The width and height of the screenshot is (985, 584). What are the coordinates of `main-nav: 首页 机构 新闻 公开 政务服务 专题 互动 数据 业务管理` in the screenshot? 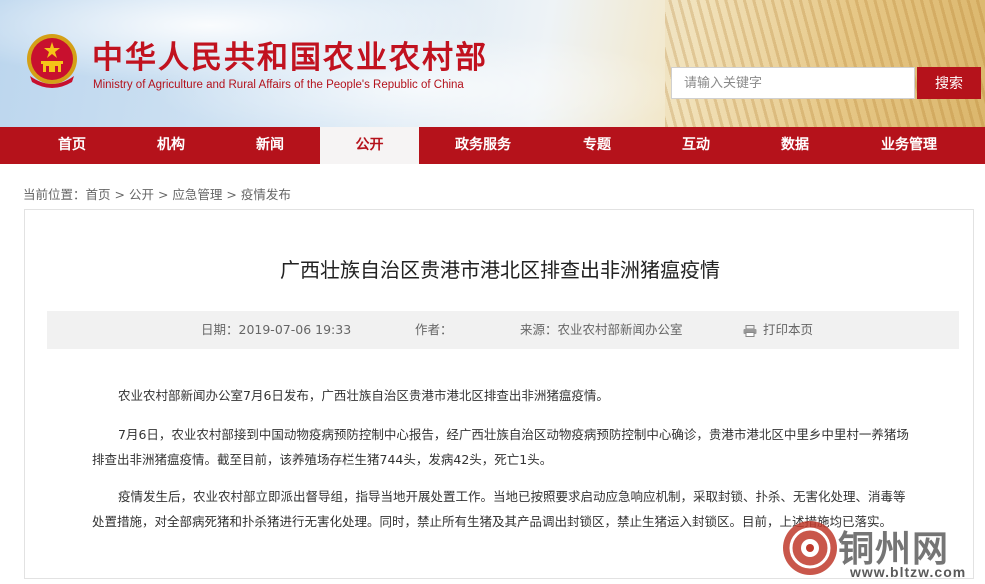 It's located at (492, 145).